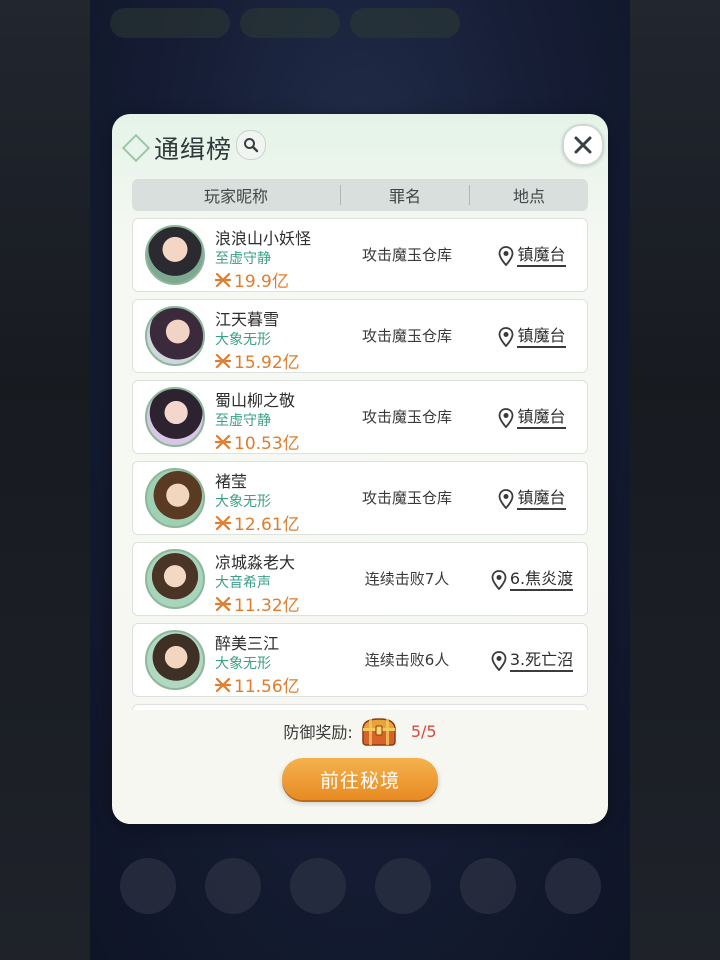  Describe the element at coordinates (267, 525) in the screenshot. I see `player-power-value: 12.61亿` at that location.